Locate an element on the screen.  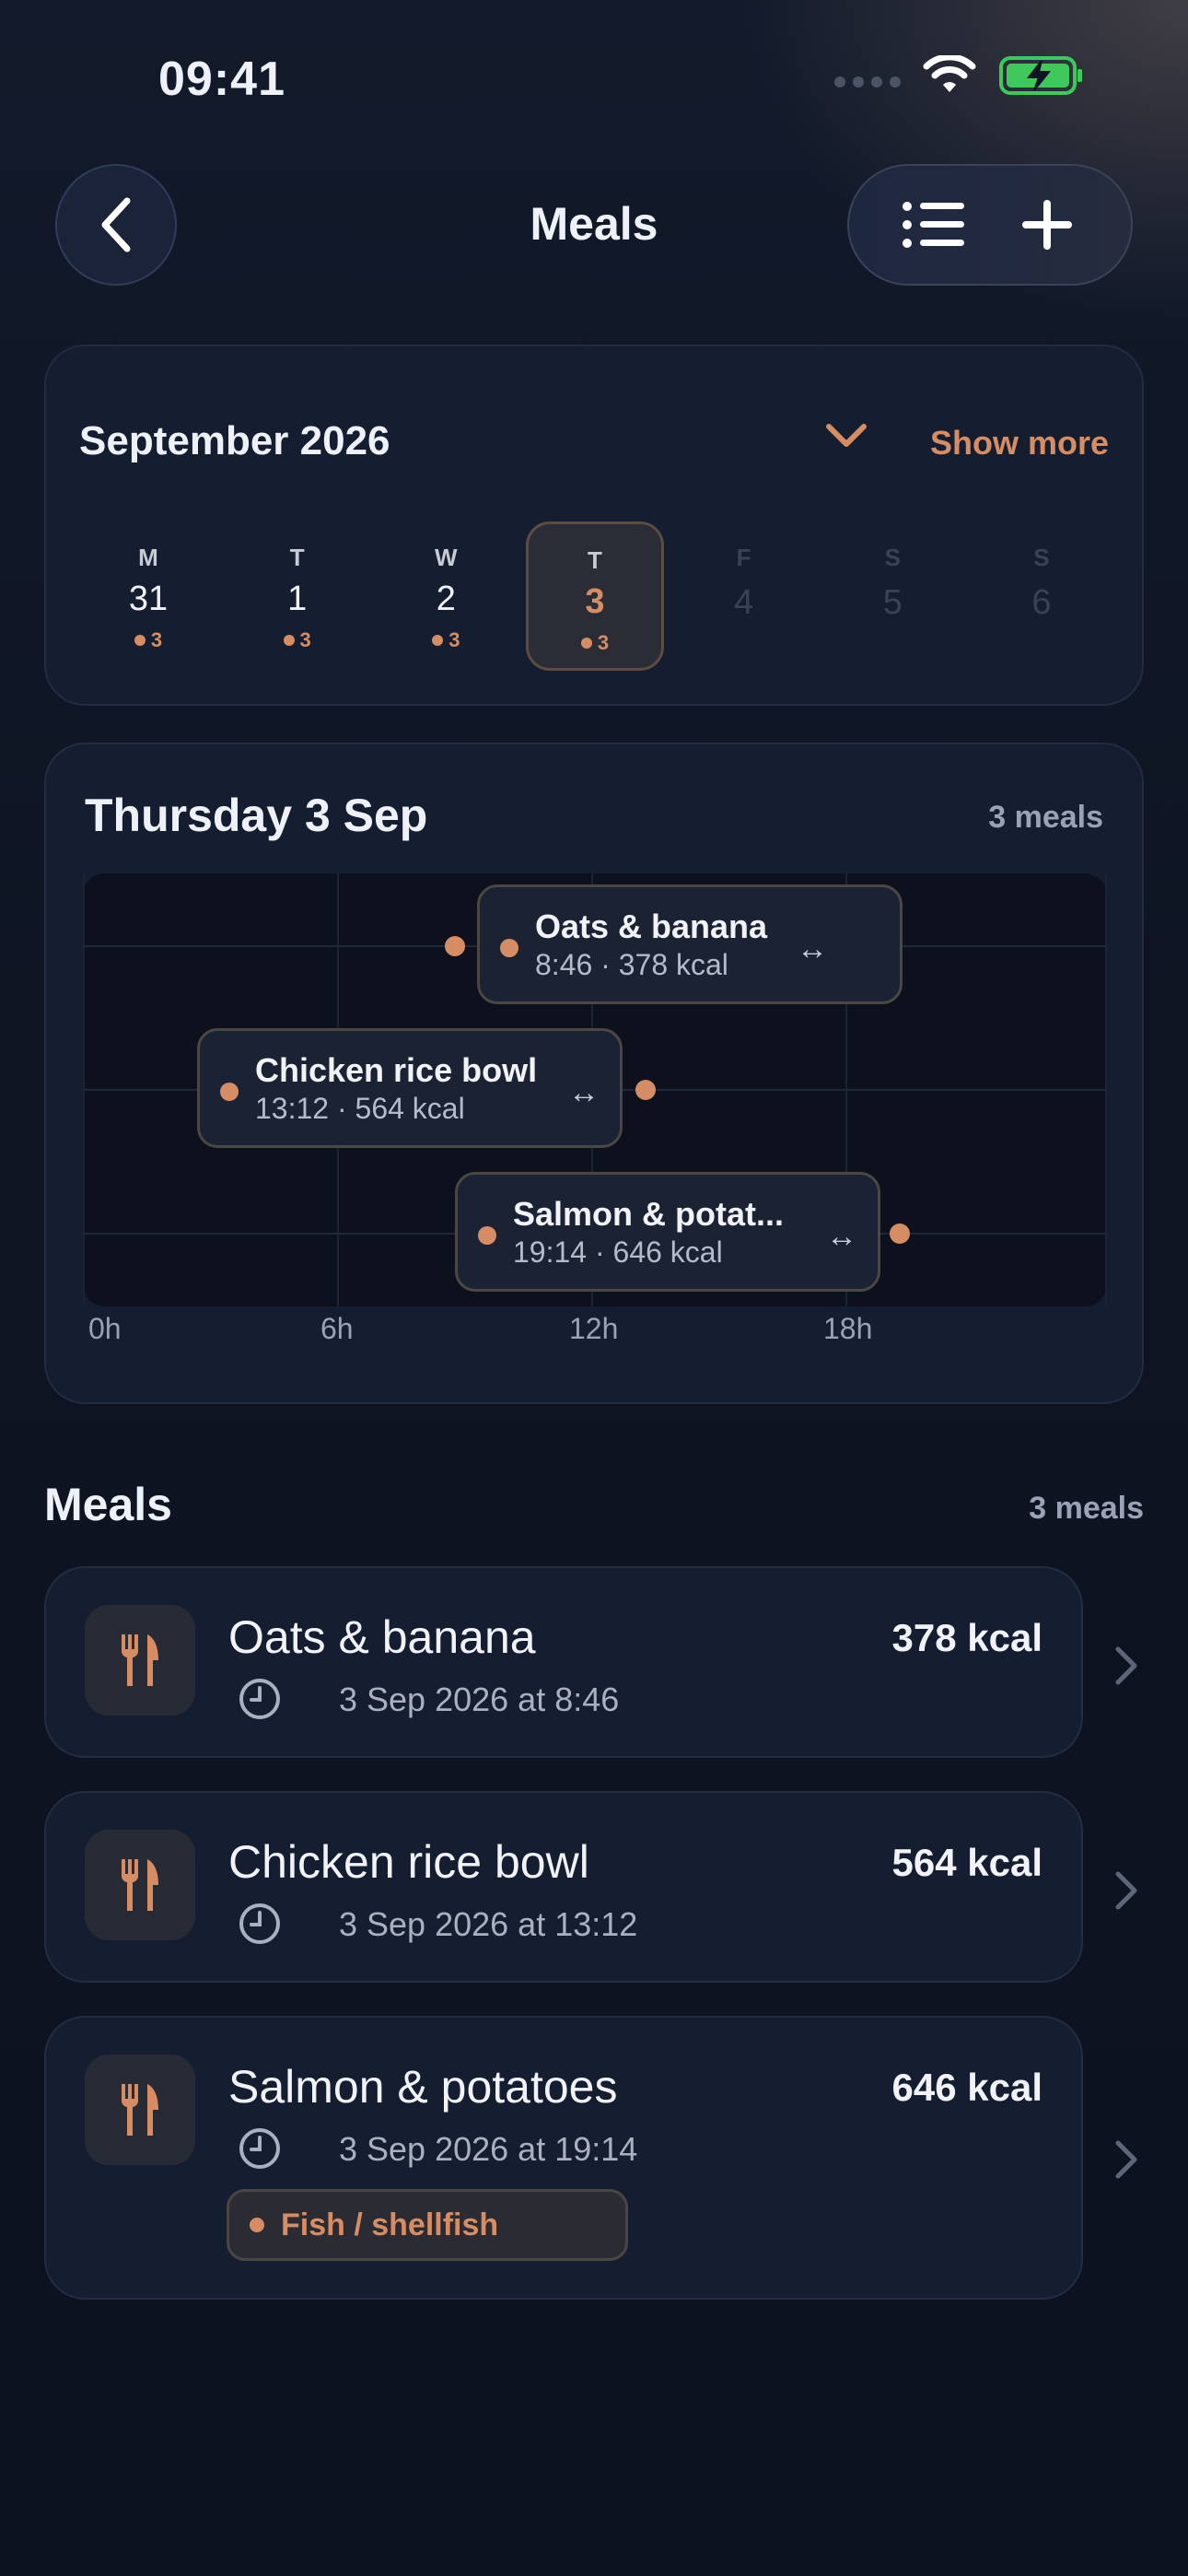
timeline-meal-name: Chicken rice bowl is located at coordinates (396, 1070).